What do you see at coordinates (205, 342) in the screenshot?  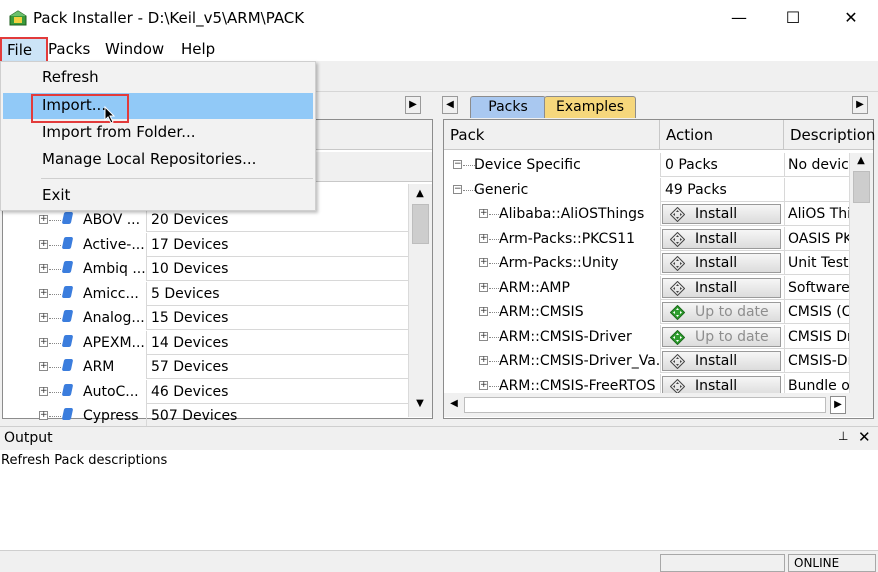 I see `device-vendor-row: + APEXM... 14 Devices` at bounding box center [205, 342].